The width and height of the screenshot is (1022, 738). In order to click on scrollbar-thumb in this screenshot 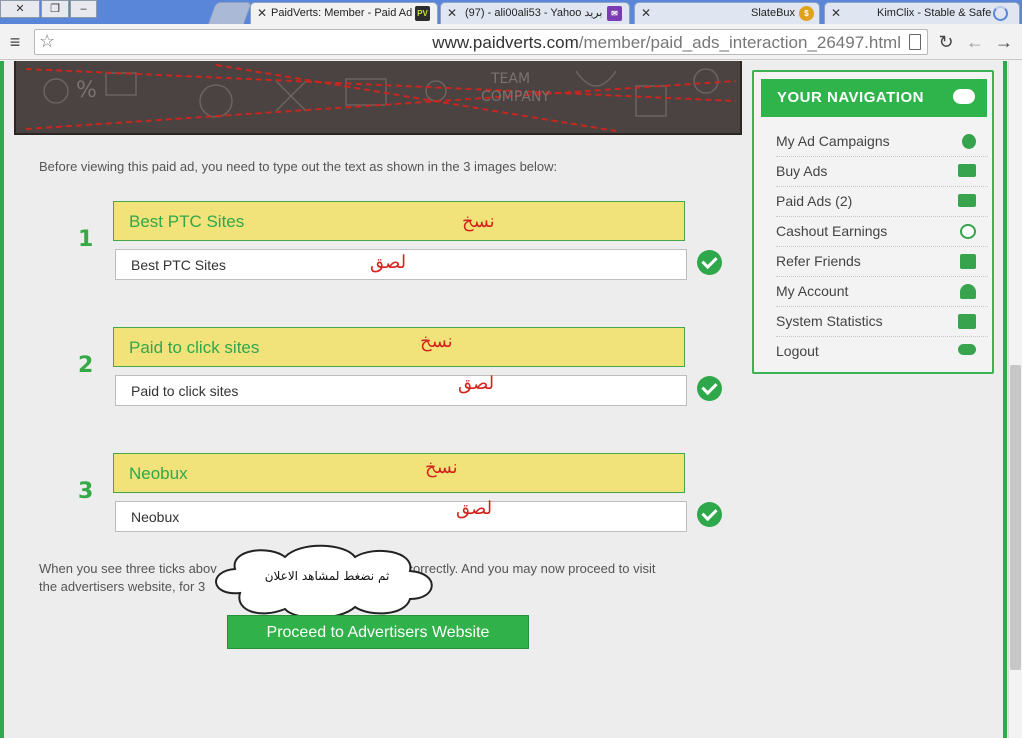, I will do `click(1015, 517)`.